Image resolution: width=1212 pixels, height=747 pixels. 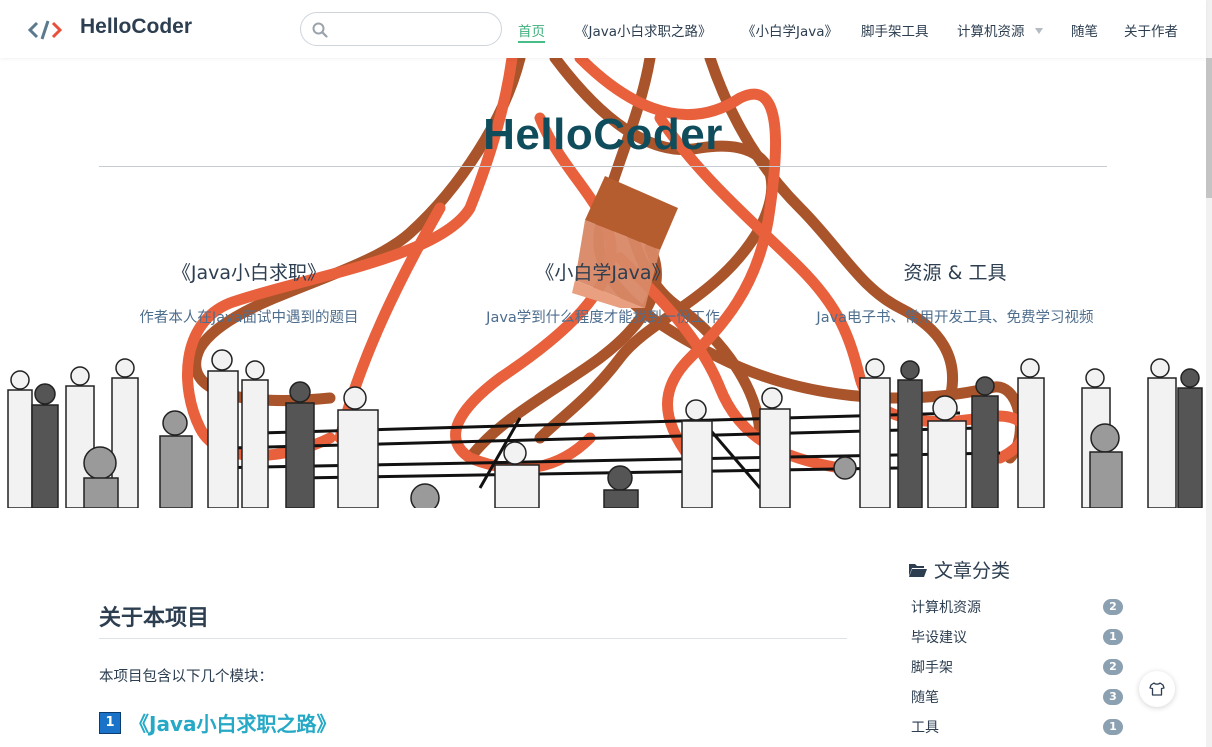 I want to click on feature-description: 作者本人在Java面试中遇到的题目, so click(x=249, y=318).